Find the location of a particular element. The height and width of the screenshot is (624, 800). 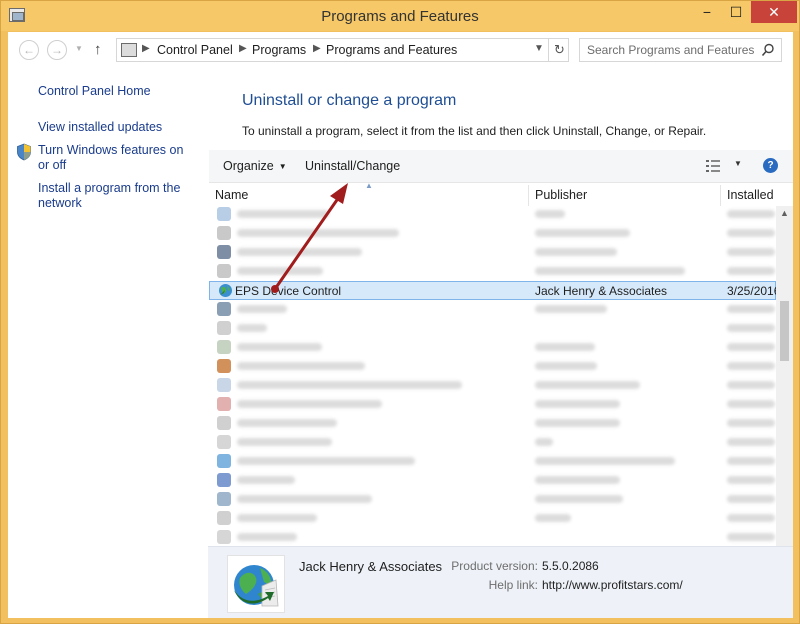

search-box is located at coordinates (680, 50).